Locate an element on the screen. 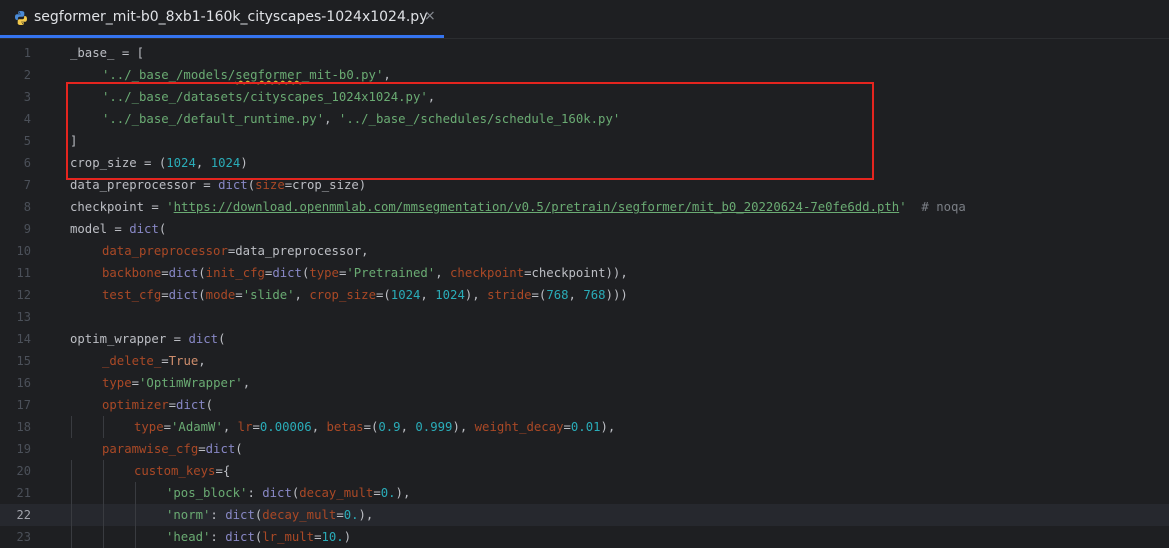 This screenshot has height=548, width=1169. code-token: # noqa is located at coordinates (936, 207).